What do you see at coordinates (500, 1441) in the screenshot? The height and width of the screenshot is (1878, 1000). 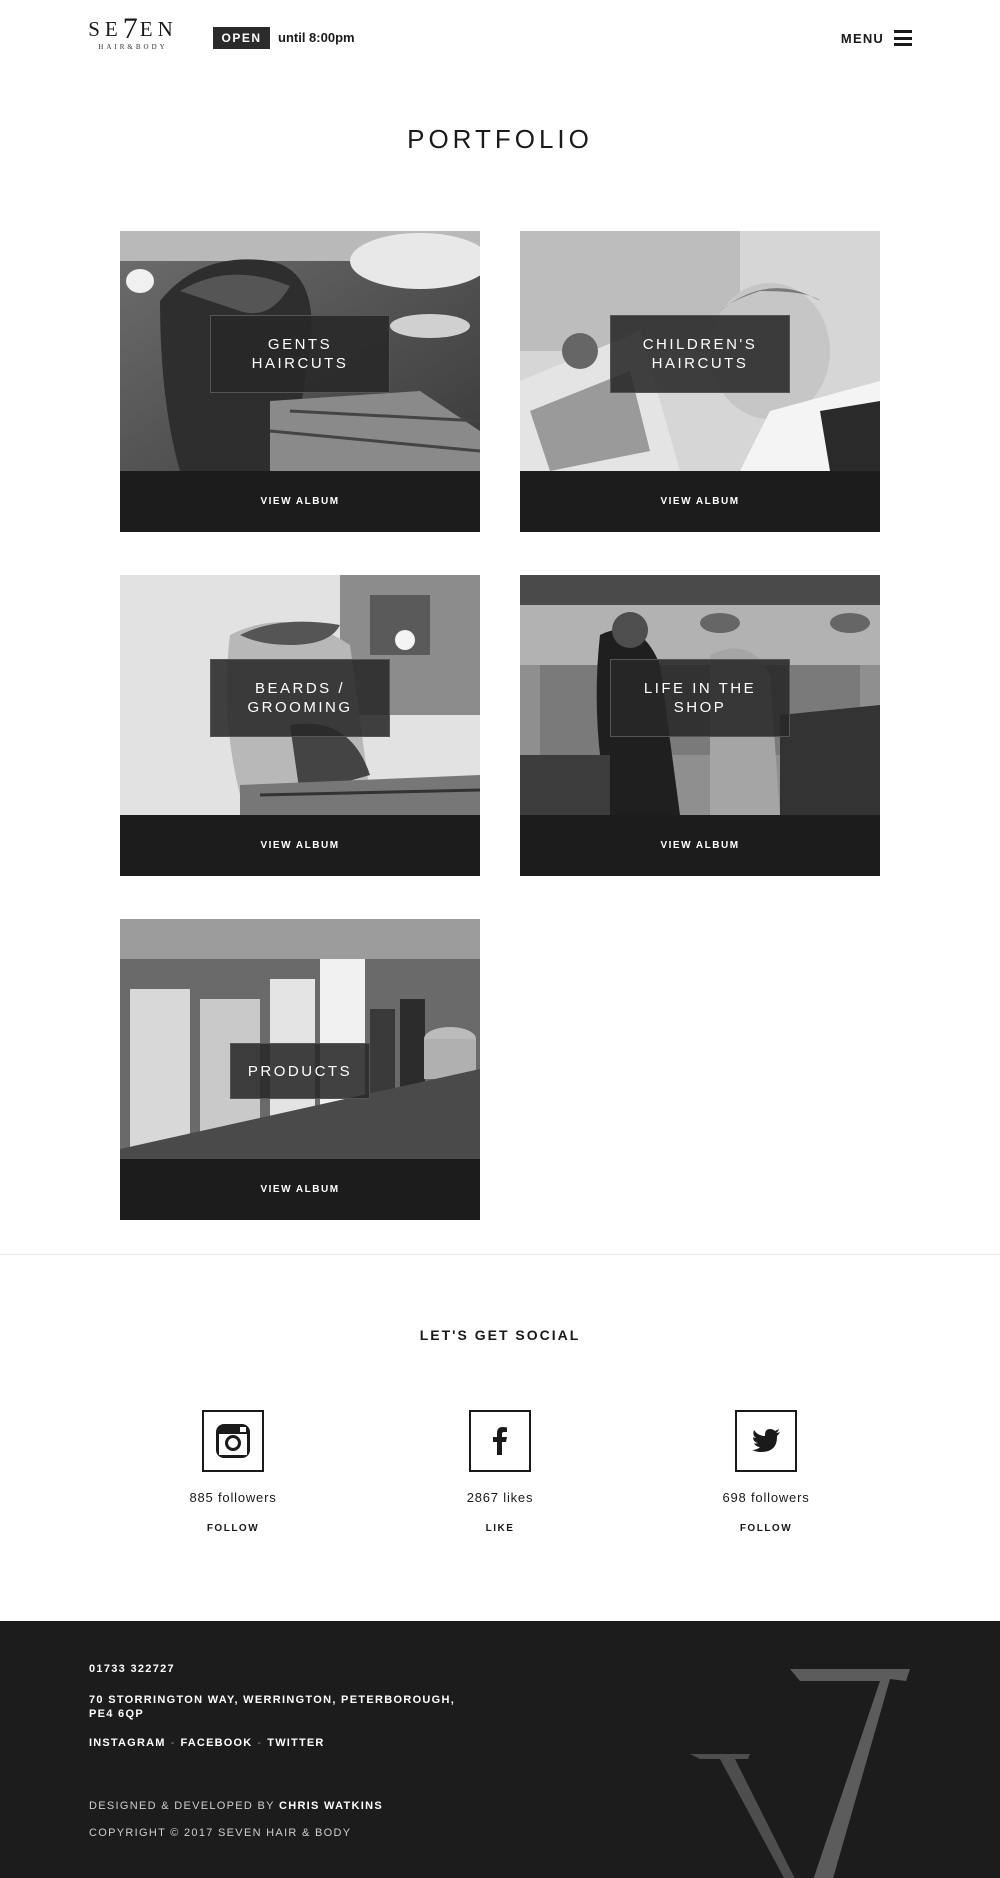 I see `facebook-icon` at bounding box center [500, 1441].